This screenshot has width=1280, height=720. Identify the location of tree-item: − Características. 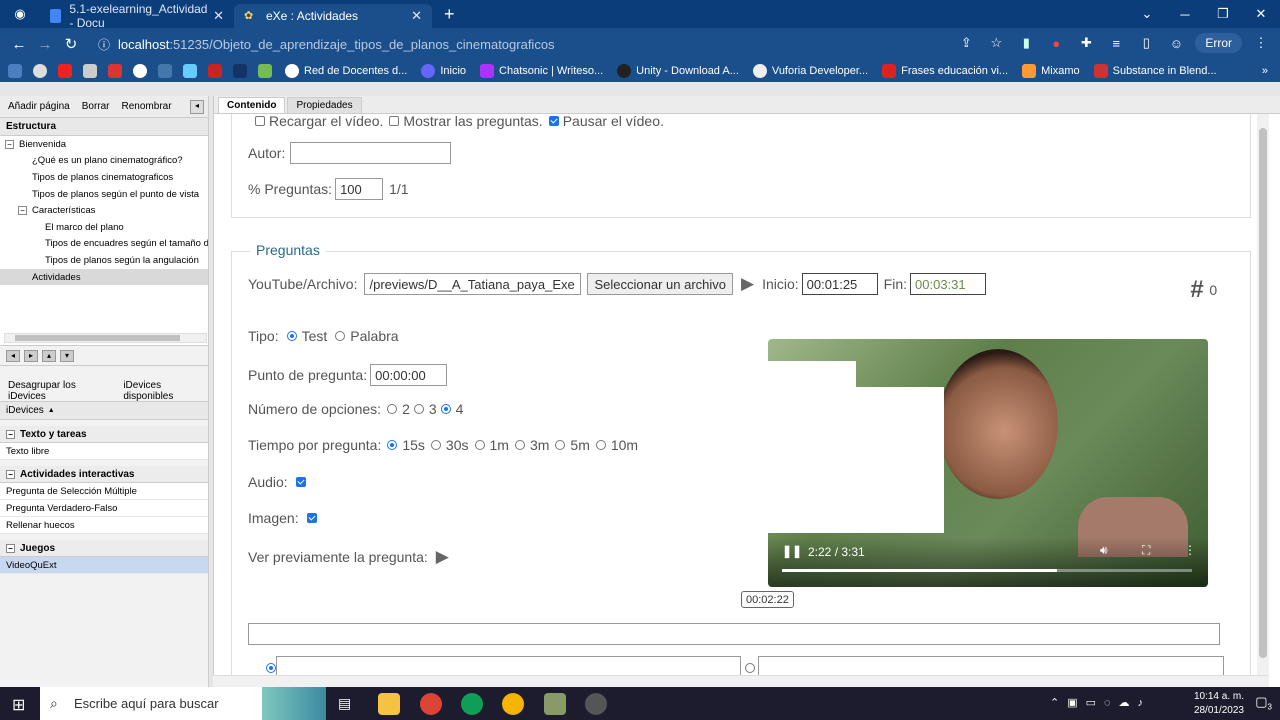
(104, 210).